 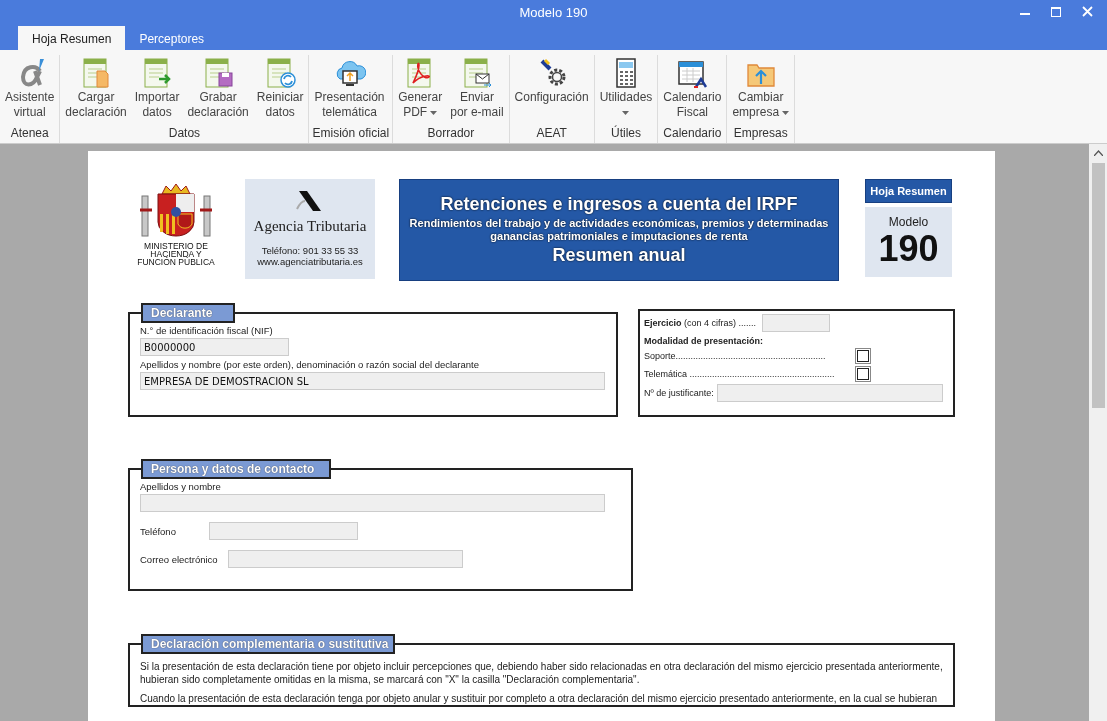 I want to click on tab: Perceptores, so click(x=172, y=38).